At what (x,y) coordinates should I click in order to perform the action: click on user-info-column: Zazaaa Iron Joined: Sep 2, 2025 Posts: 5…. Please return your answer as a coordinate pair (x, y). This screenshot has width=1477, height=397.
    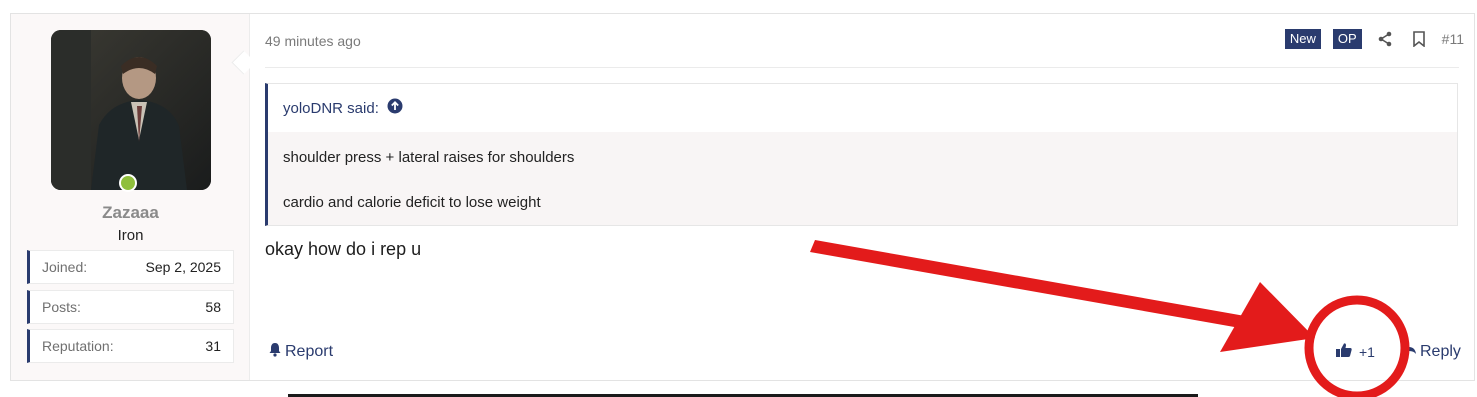
    Looking at the image, I should click on (130, 197).